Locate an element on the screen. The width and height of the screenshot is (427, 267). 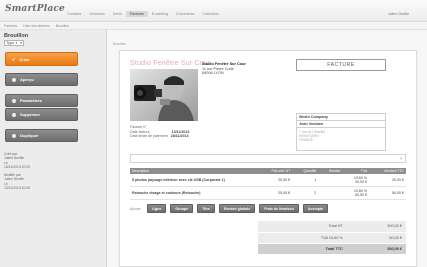
check-icon: ✔ is located at coordinates (14, 59).